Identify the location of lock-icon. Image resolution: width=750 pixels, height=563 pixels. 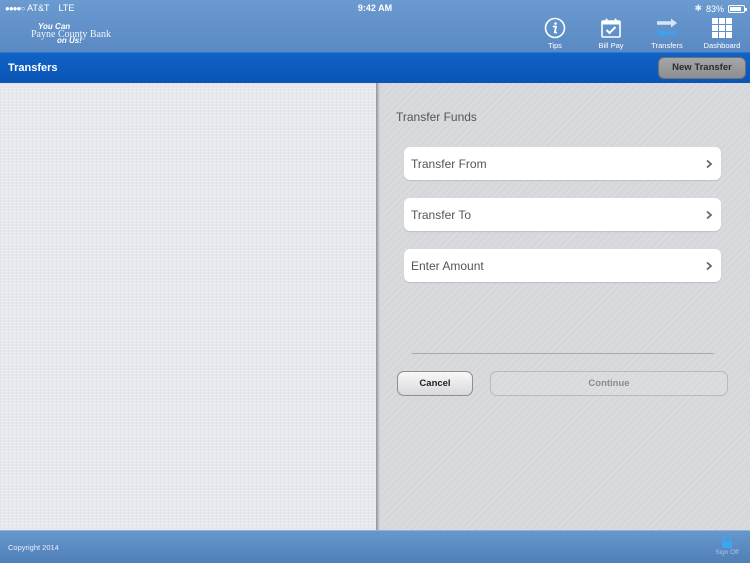
(727, 541).